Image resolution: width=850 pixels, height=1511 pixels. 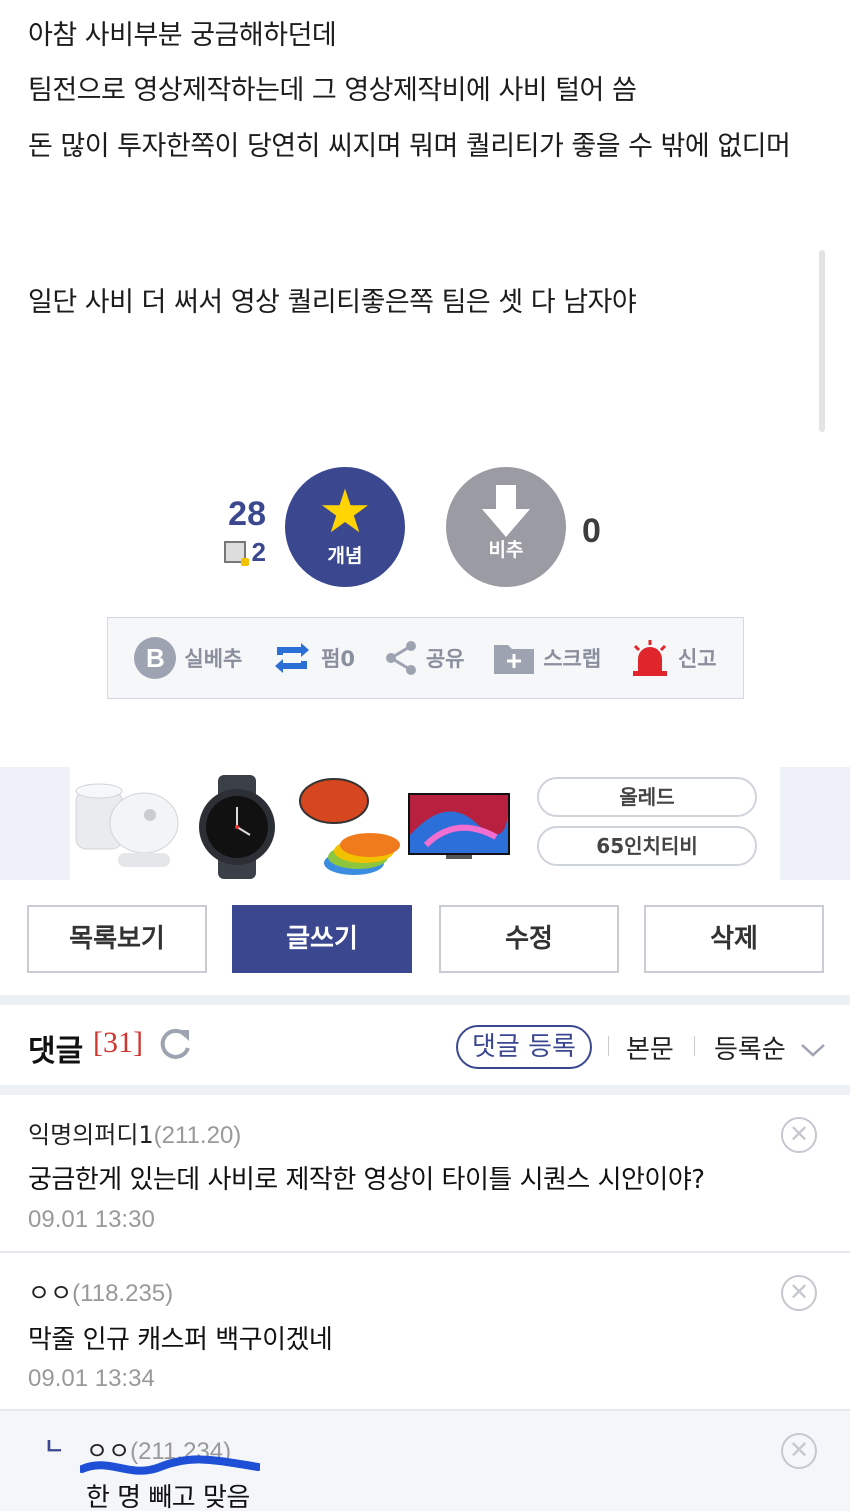 What do you see at coordinates (213, 659) in the screenshot?
I see `silbe-label: 실베추` at bounding box center [213, 659].